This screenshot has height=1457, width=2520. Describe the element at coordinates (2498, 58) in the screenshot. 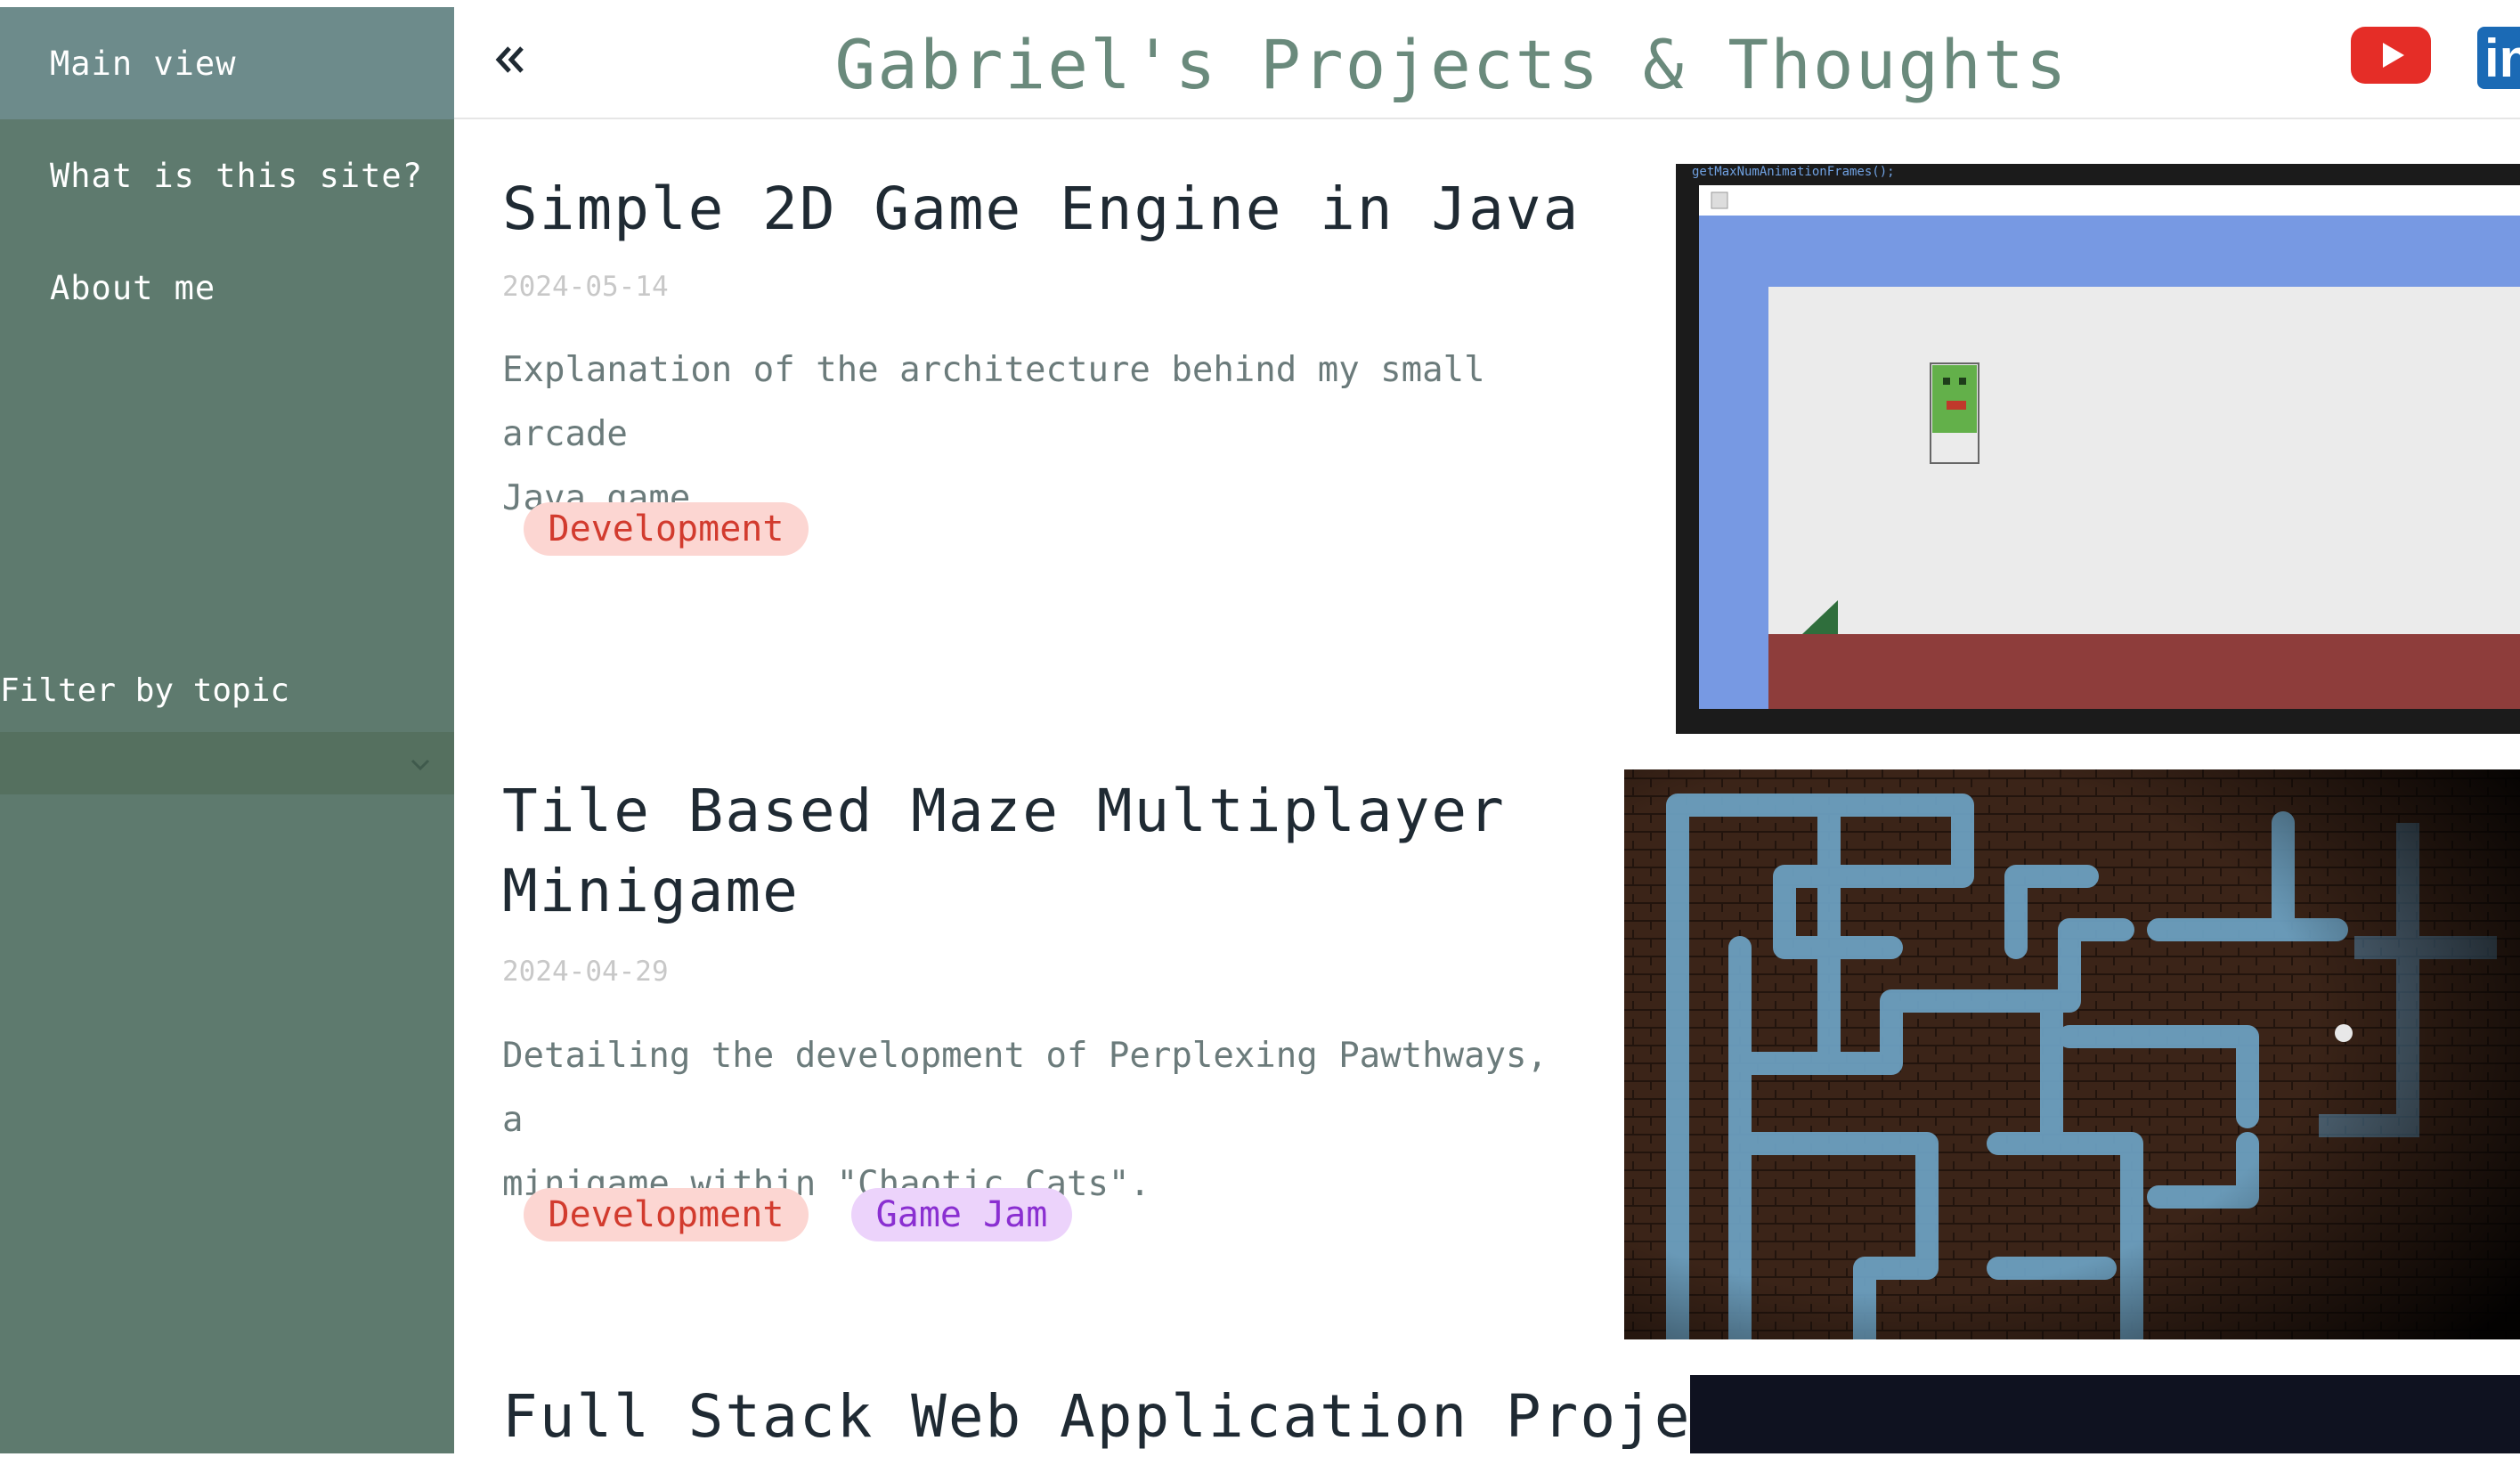

I see `linkedin-icon: in` at that location.